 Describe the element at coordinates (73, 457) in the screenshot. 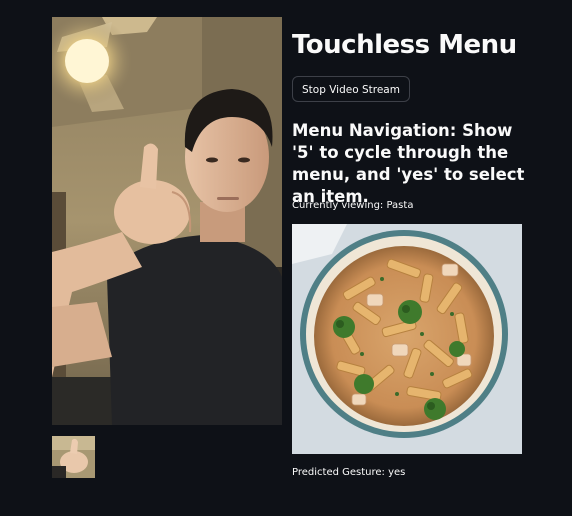

I see `gesture-thumbnail` at that location.